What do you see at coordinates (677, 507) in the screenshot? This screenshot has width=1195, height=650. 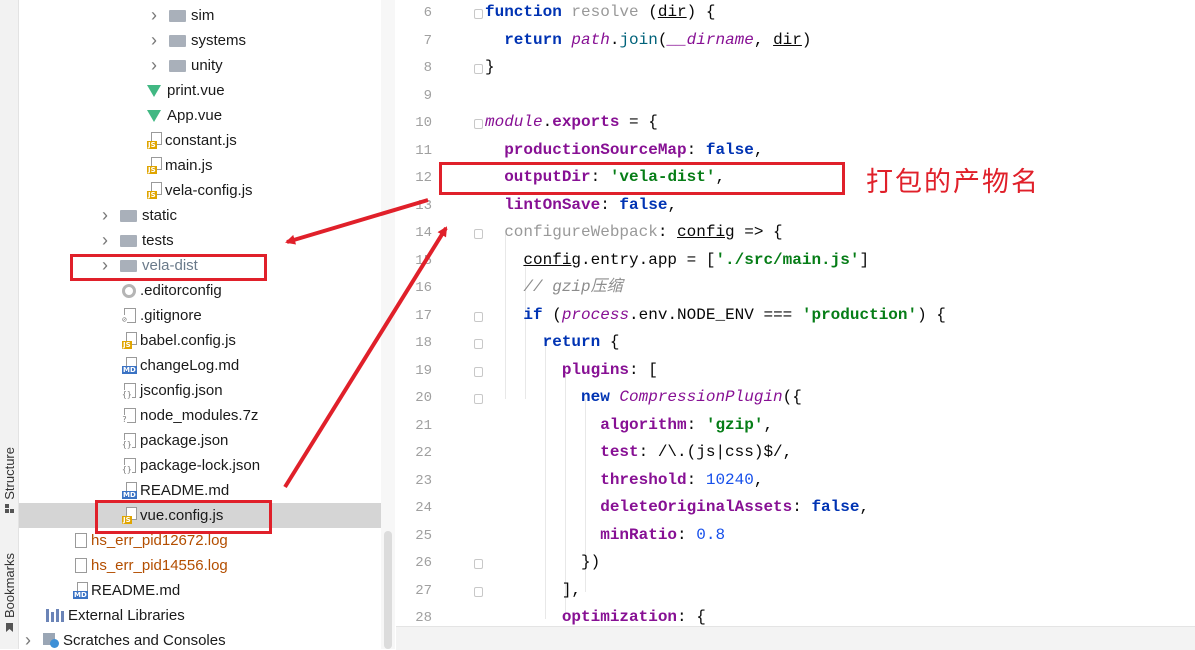 I see `code-line: deleteOriginalAssets: false,` at bounding box center [677, 507].